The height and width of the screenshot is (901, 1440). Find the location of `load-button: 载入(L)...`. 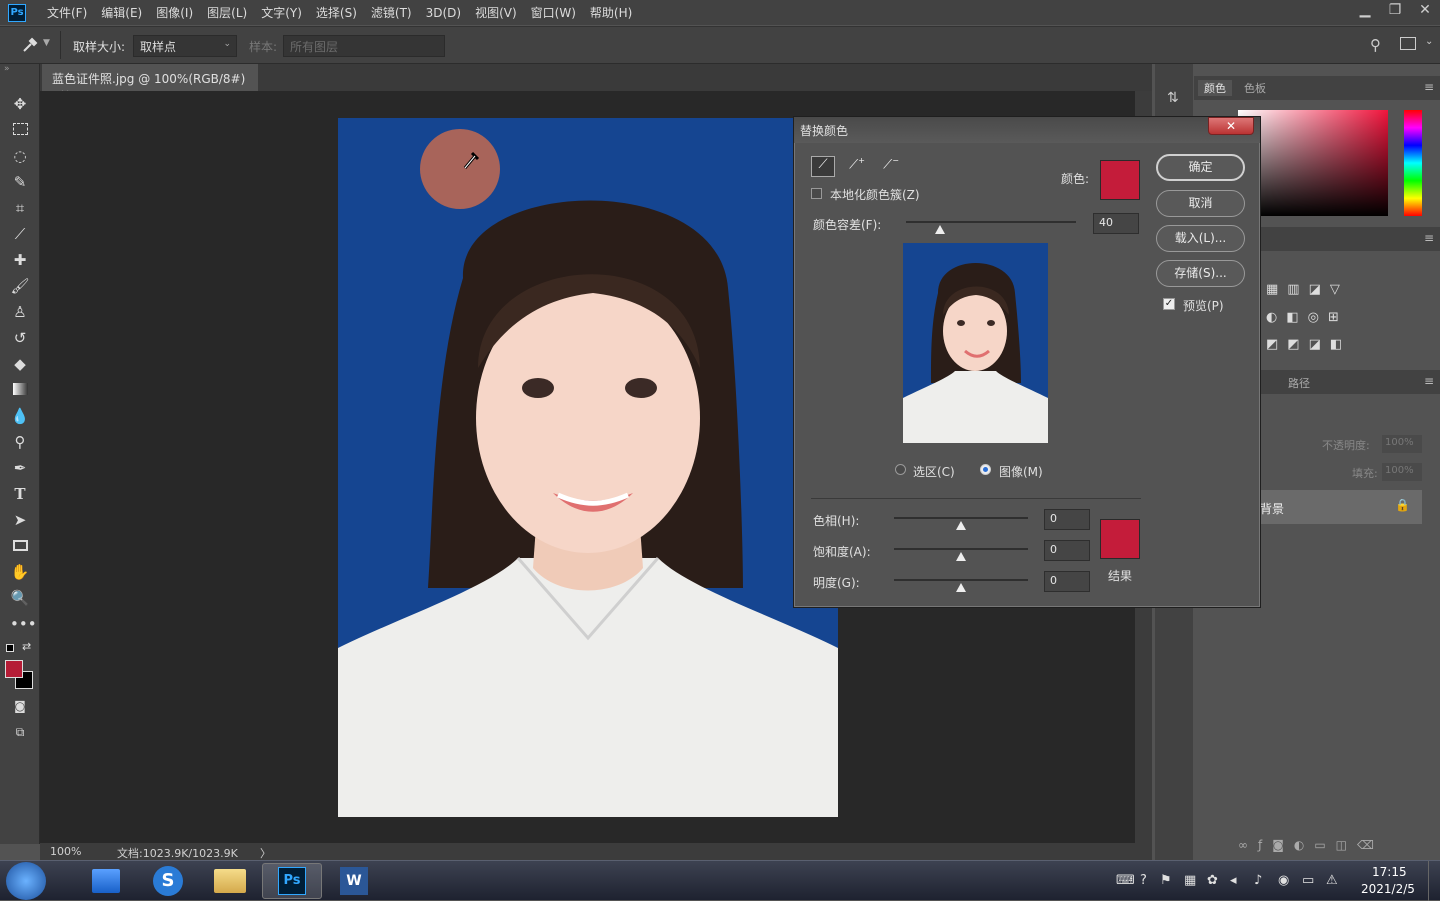

load-button: 载入(L)... is located at coordinates (1200, 238).